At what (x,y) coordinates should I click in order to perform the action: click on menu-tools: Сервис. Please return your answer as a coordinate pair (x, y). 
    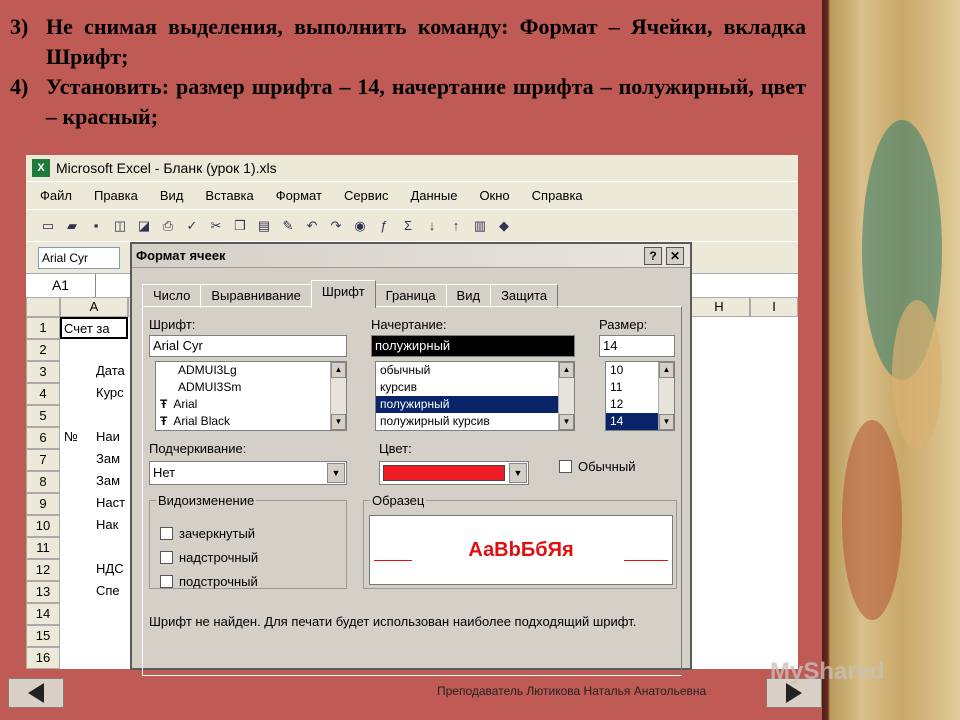
    Looking at the image, I should click on (366, 195).